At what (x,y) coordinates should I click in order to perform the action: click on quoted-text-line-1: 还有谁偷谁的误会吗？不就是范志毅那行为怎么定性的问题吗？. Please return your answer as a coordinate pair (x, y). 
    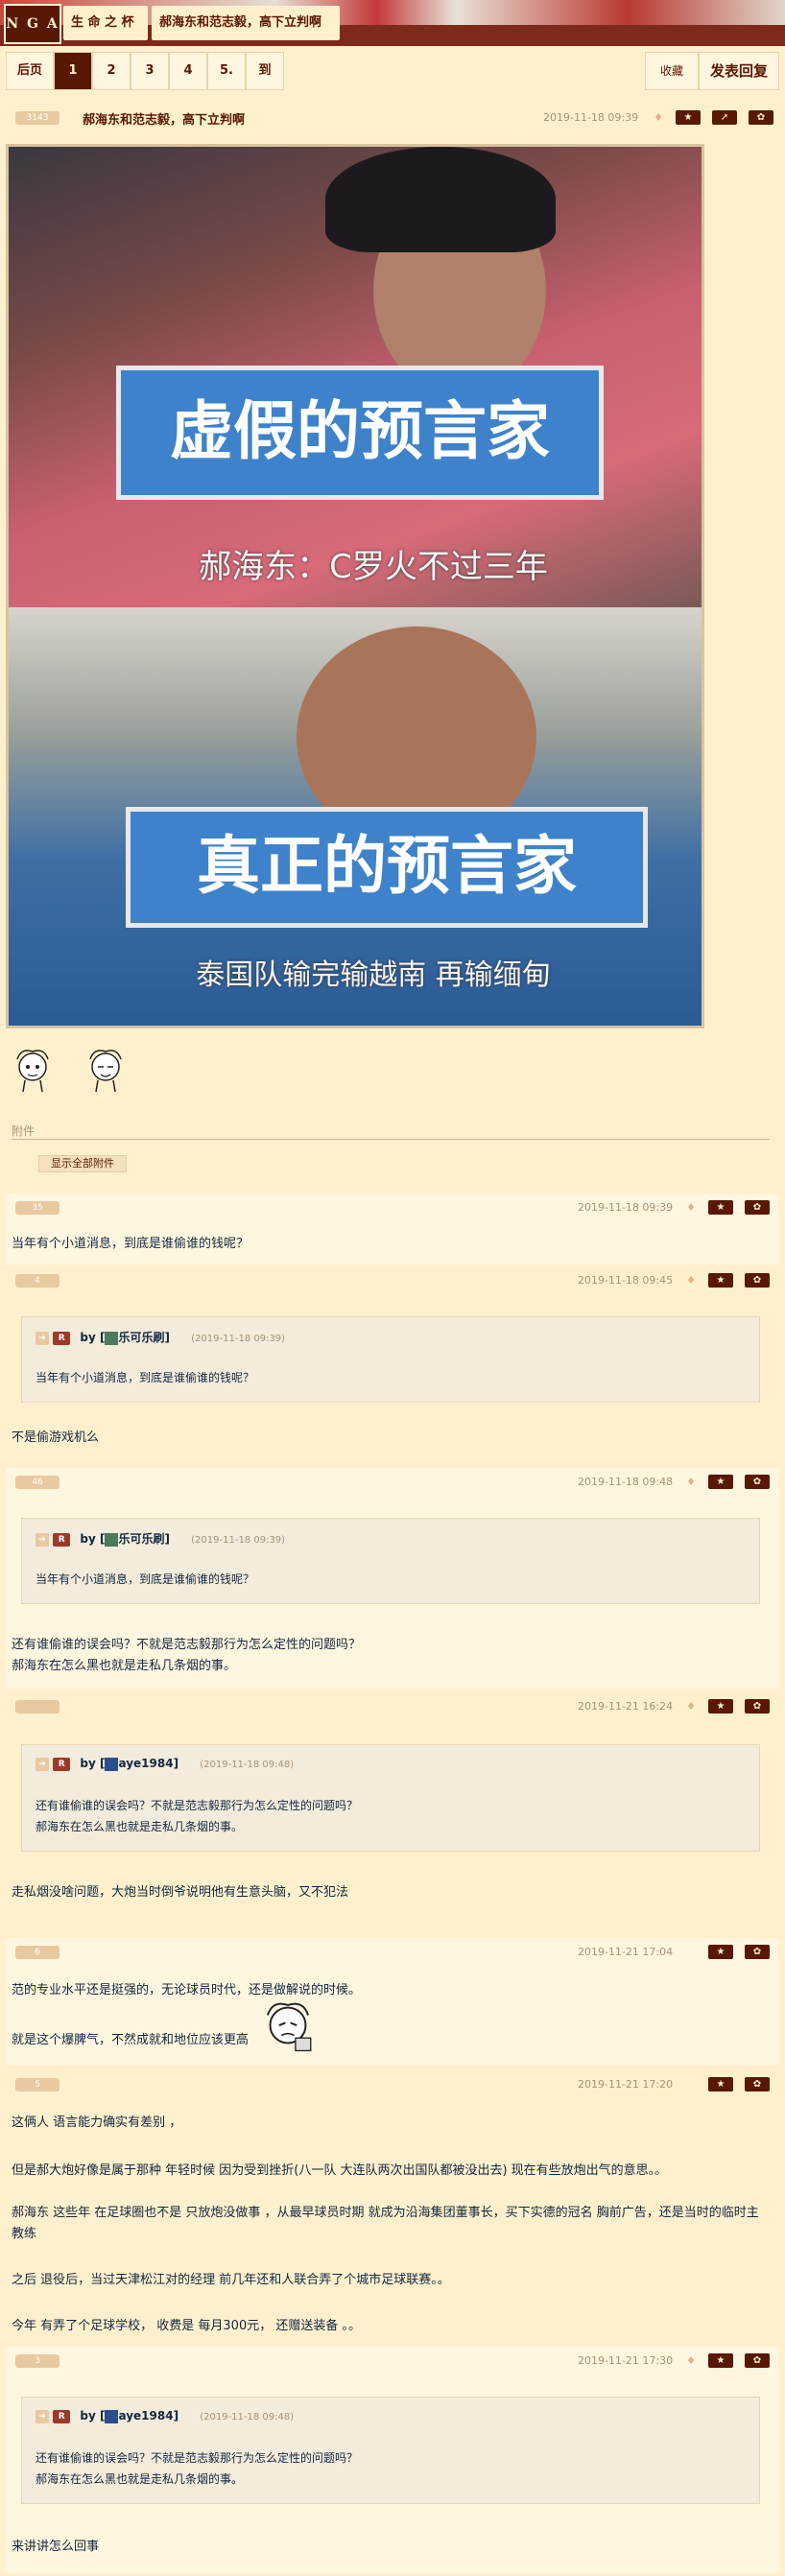
    Looking at the image, I should click on (197, 1805).